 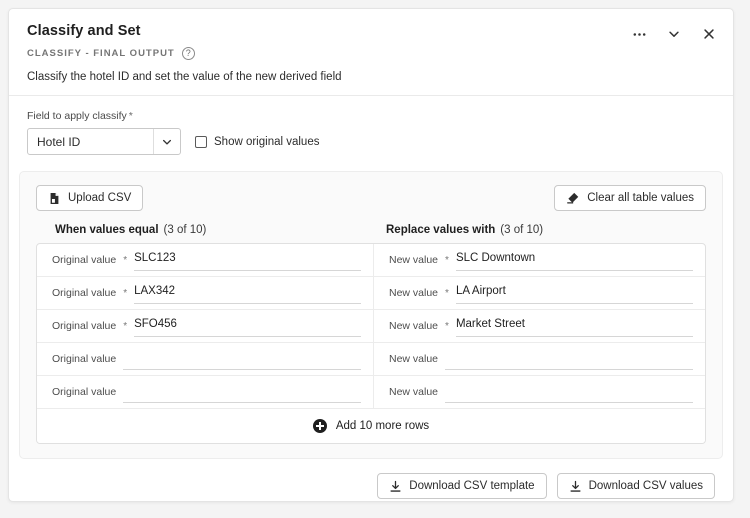 What do you see at coordinates (640, 198) in the screenshot?
I see `clear-all-table-values-label: Clear all table values` at bounding box center [640, 198].